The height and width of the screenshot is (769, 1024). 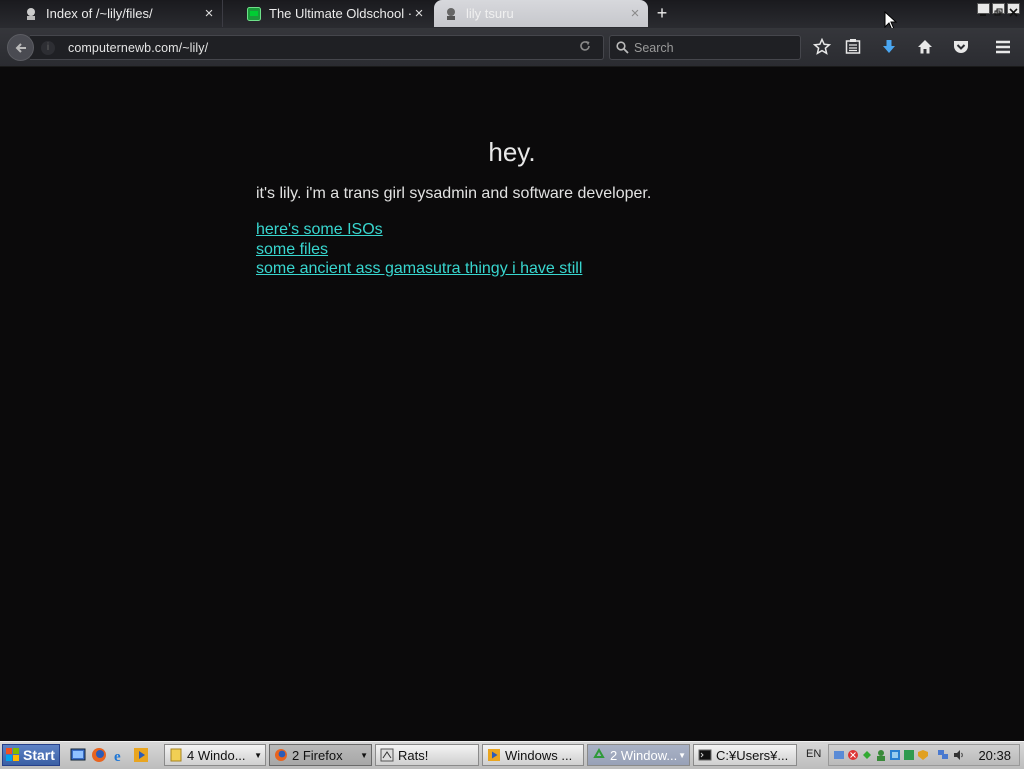 I want to click on taskbar-button-label: Rats!, so click(x=413, y=755).